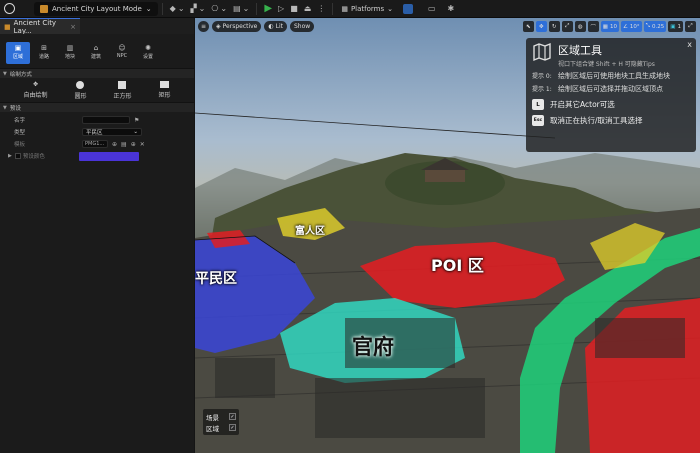 This screenshot has width=700, height=453. What do you see at coordinates (5, 73) in the screenshot?
I see `collapse-triangle-icon: ▼` at bounding box center [5, 73].